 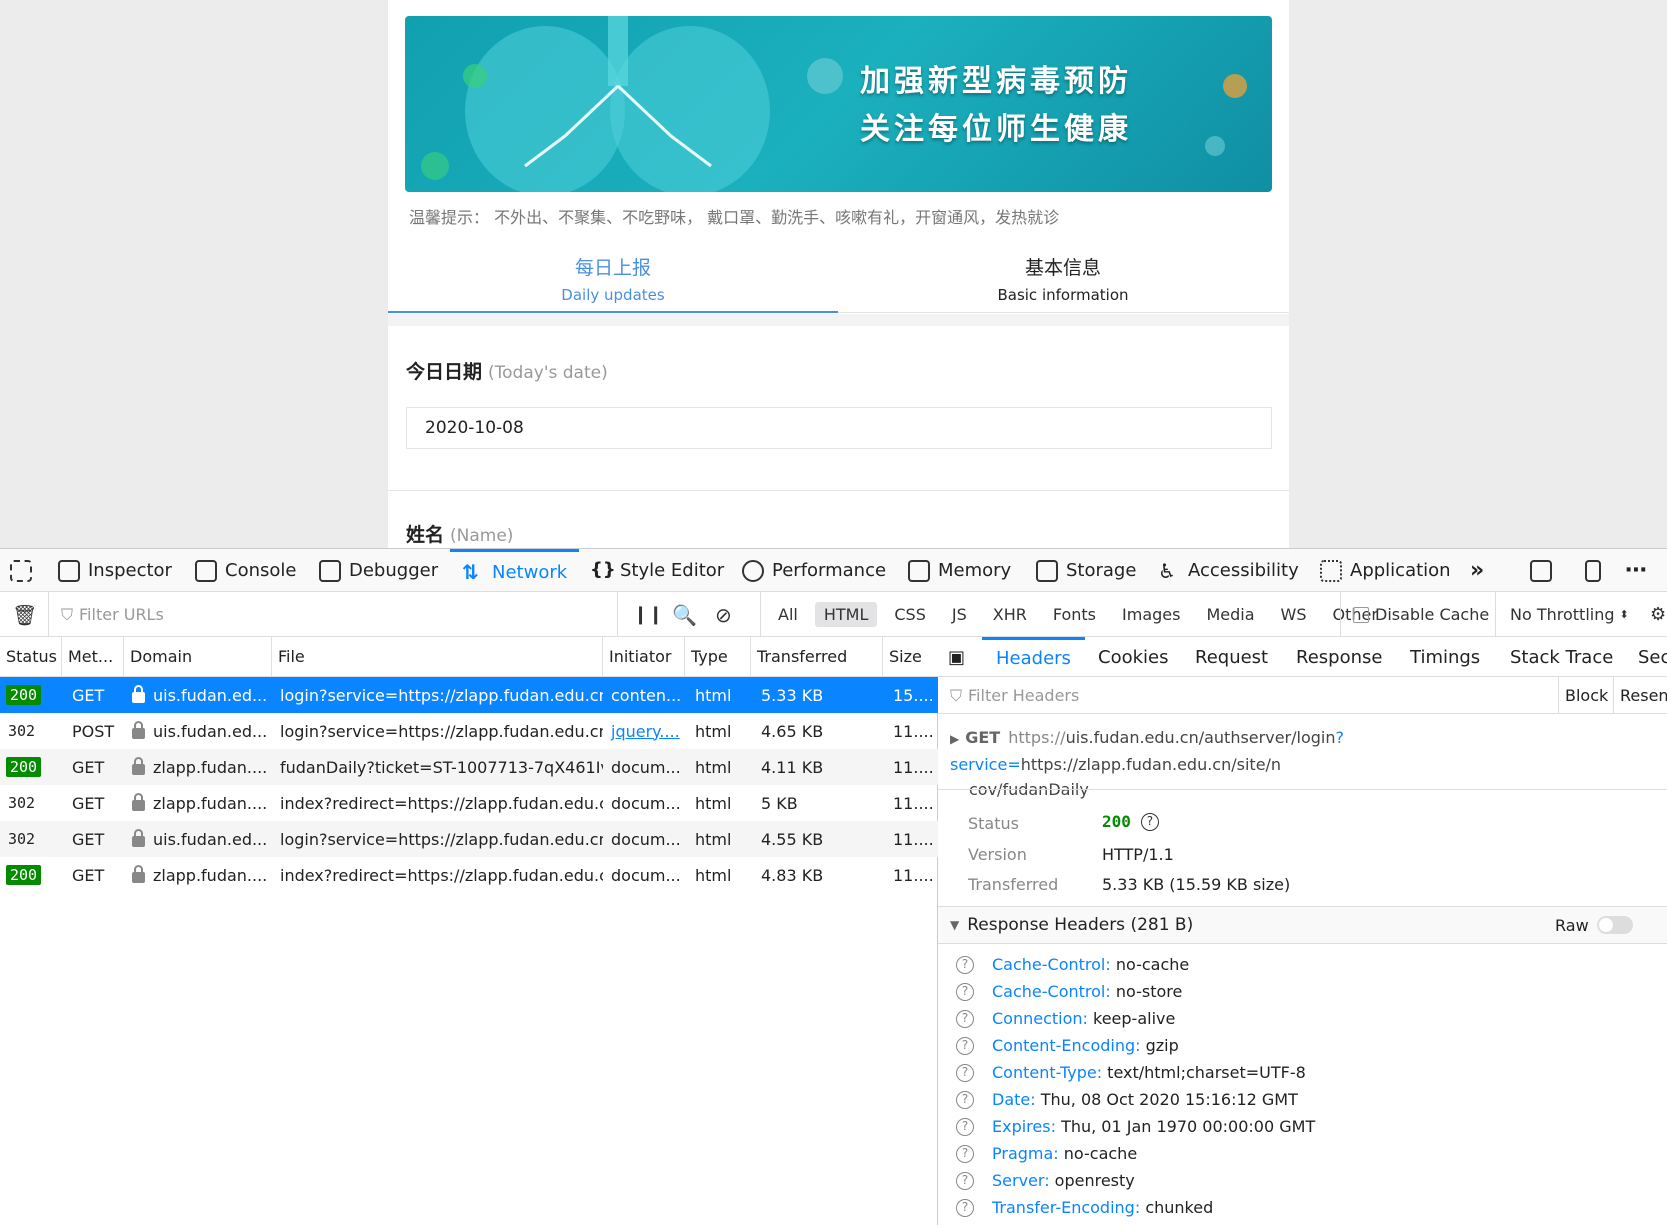 I want to click on column-status: Status, so click(x=31, y=656).